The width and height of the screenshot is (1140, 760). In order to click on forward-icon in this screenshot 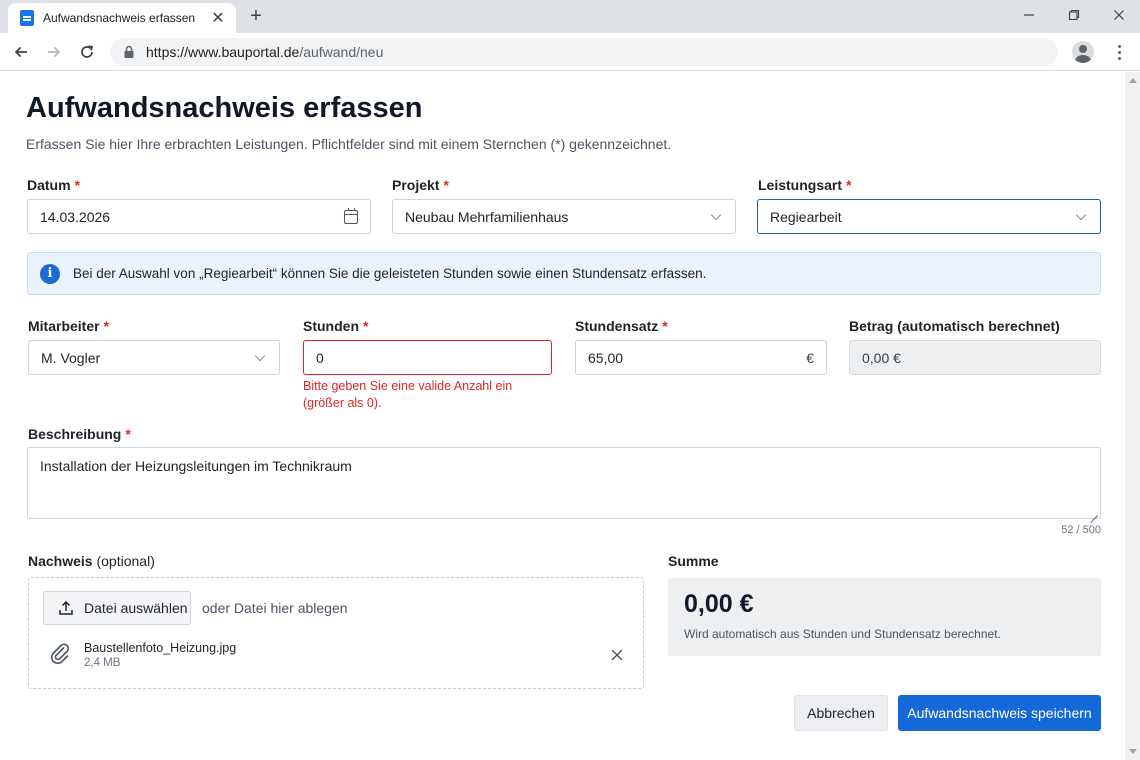, I will do `click(54, 52)`.